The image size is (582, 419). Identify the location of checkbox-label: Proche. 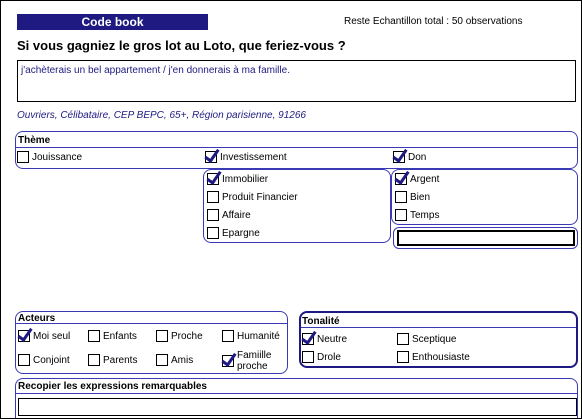
(187, 336).